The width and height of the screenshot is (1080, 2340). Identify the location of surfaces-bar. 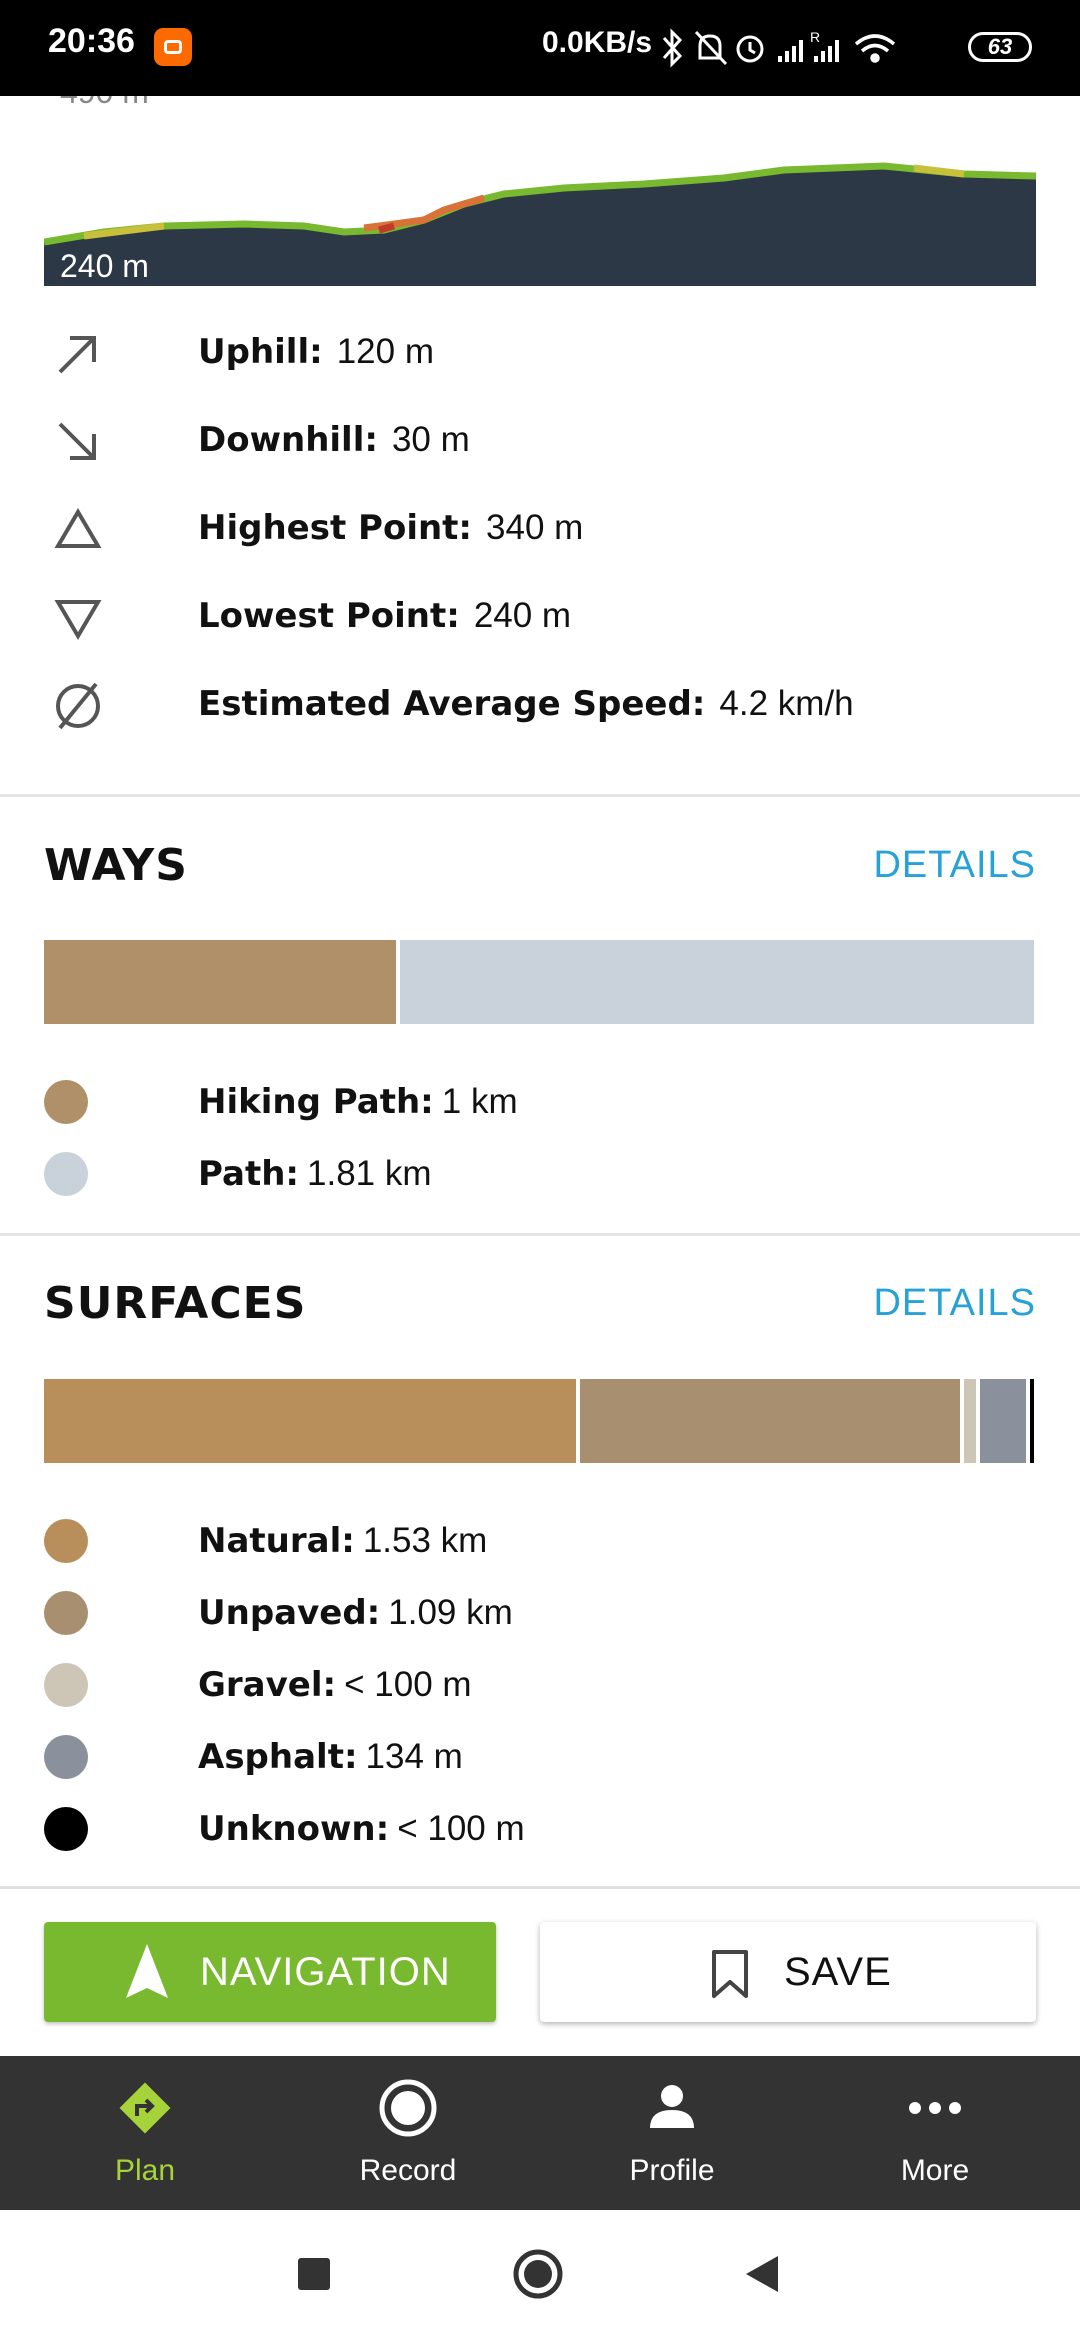
(539, 1421).